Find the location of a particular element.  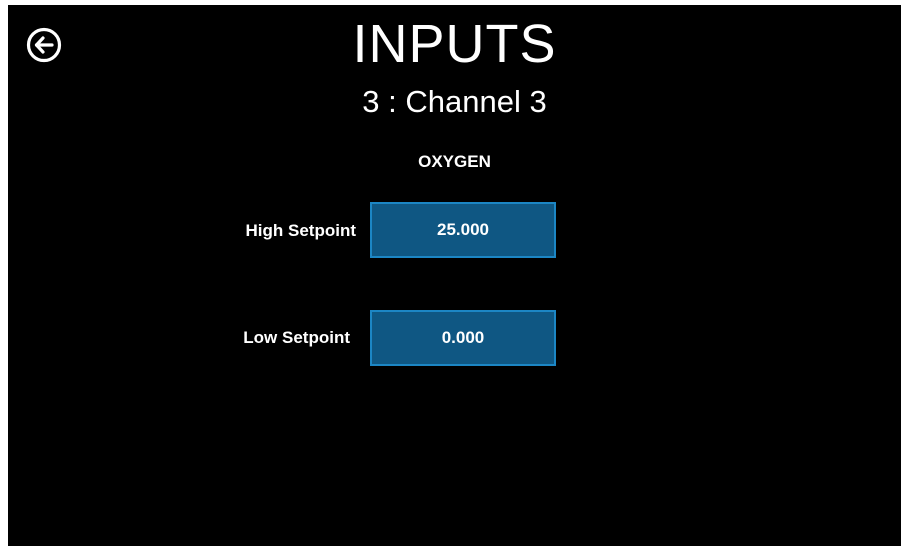

high-setpoint-value: 25.000 is located at coordinates (463, 229).